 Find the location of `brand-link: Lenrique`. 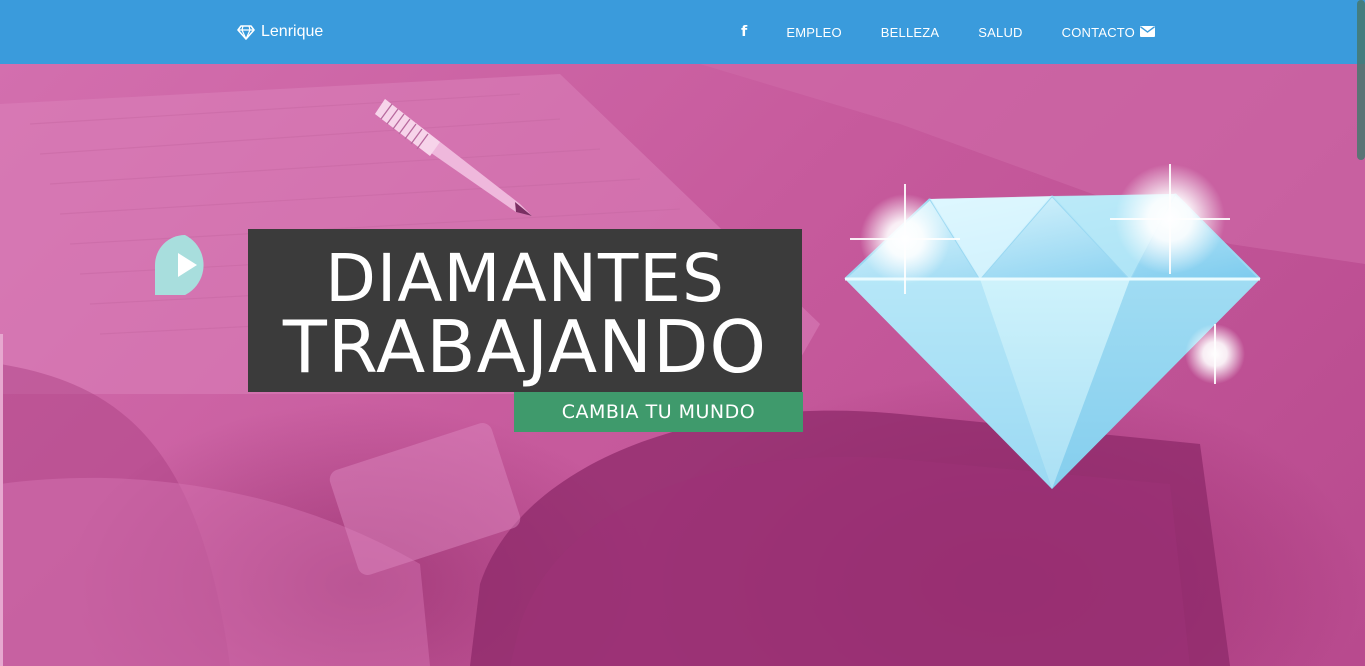

brand-link: Lenrique is located at coordinates (280, 32).